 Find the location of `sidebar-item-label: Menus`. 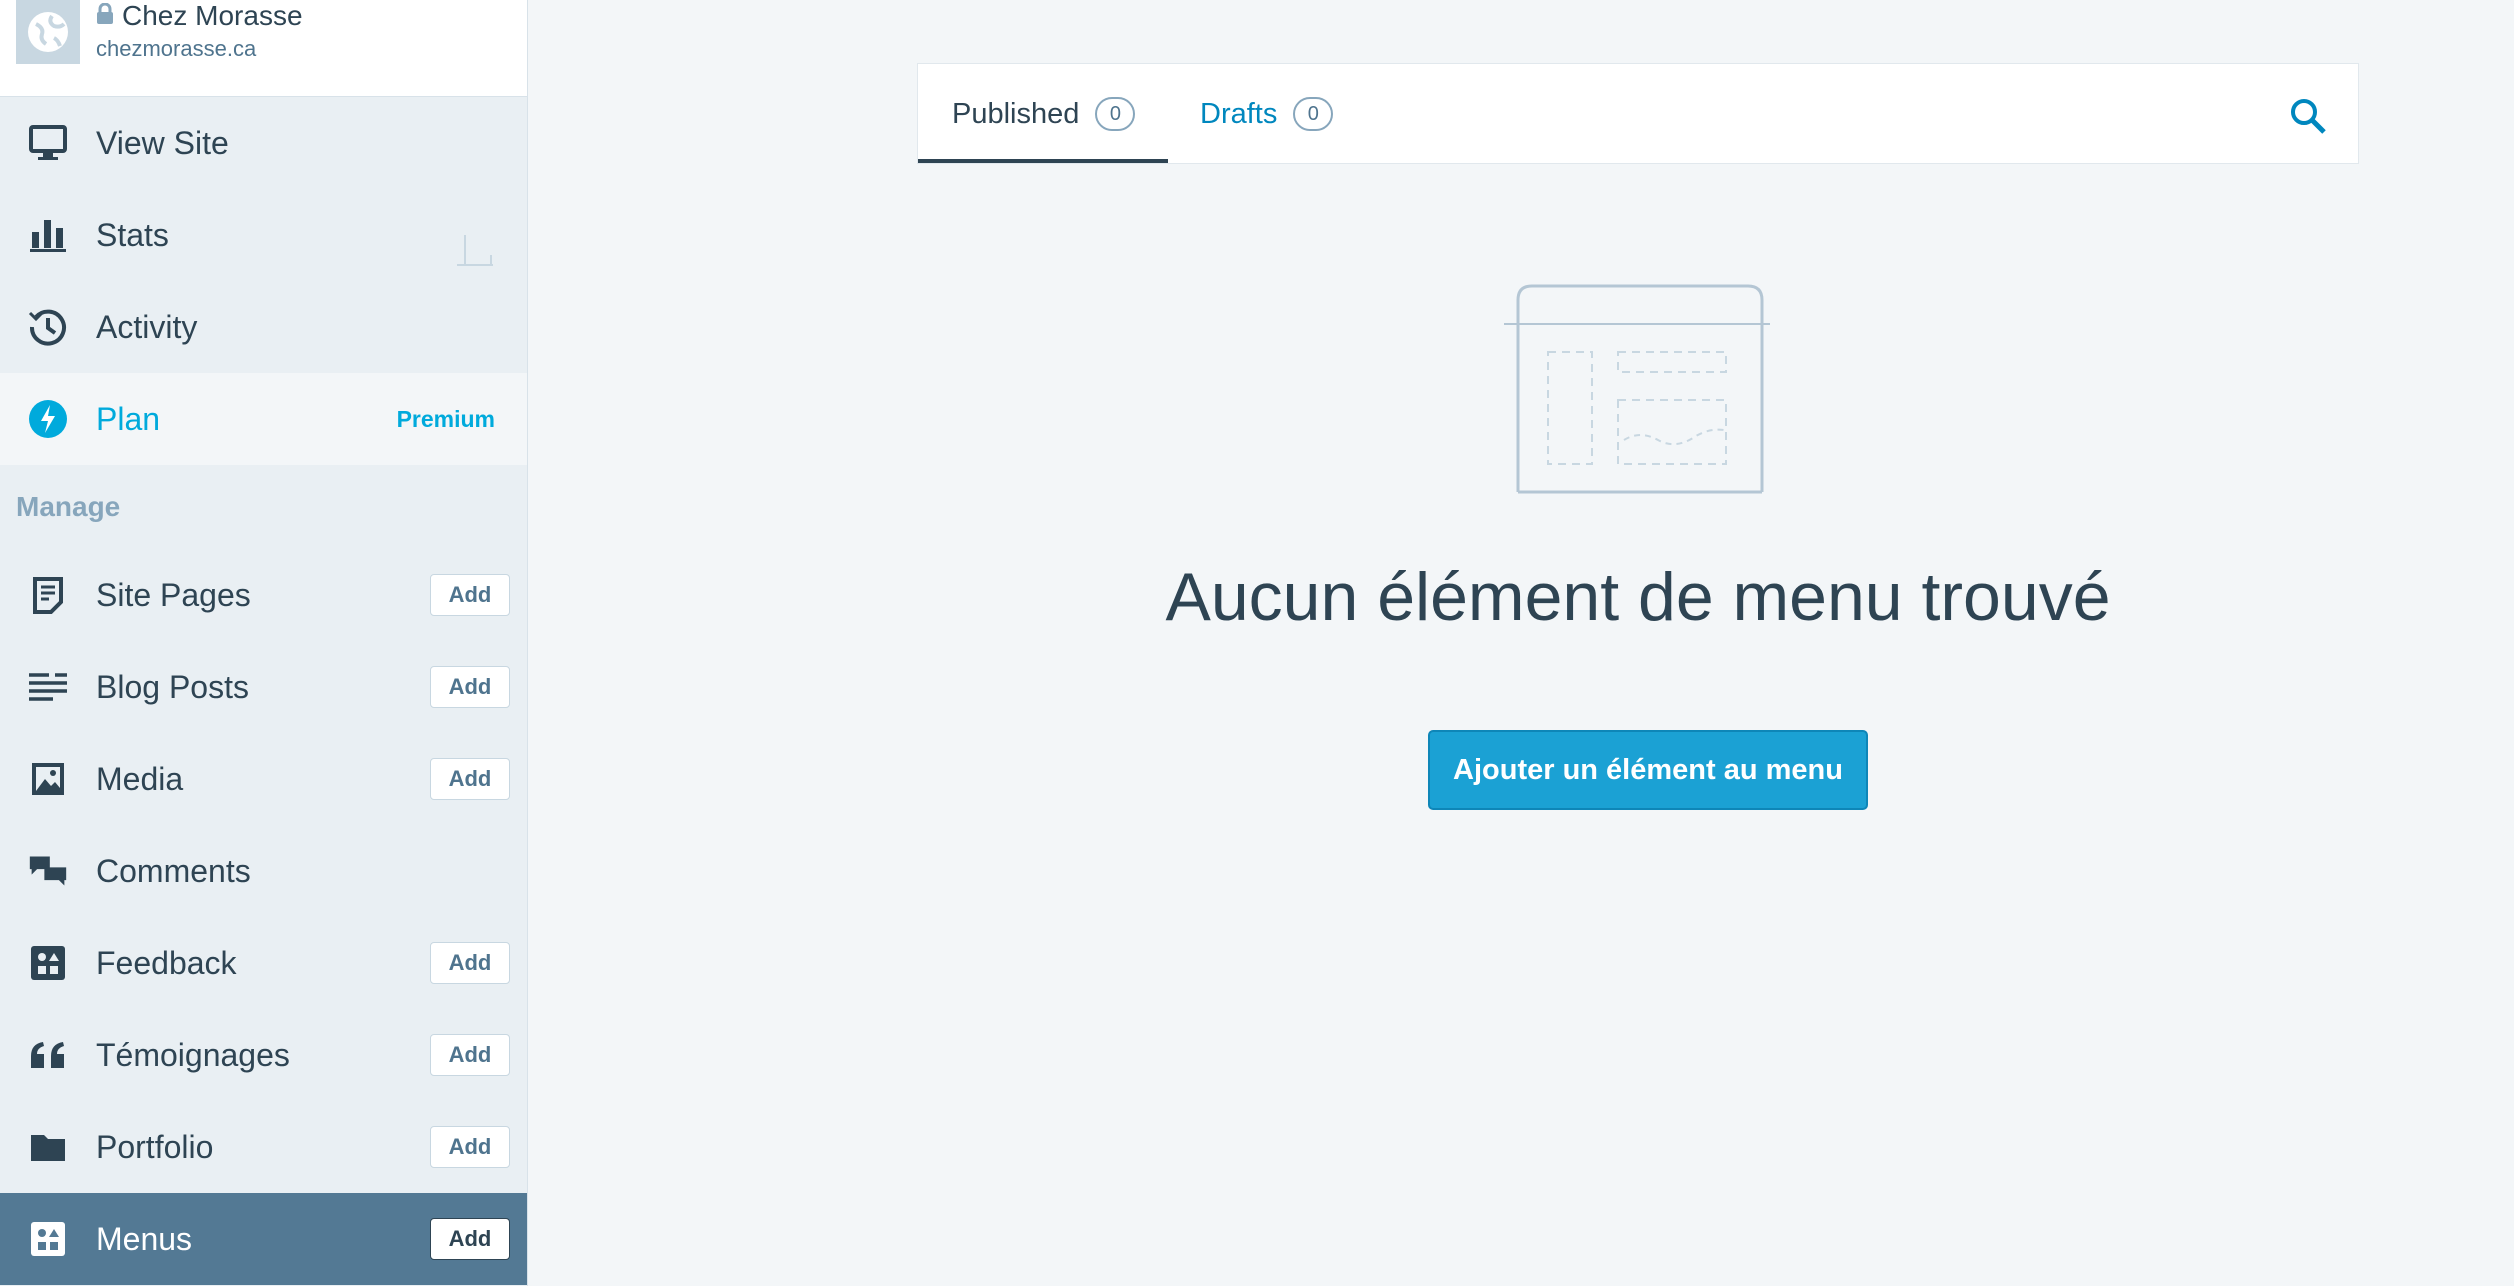

sidebar-item-label: Menus is located at coordinates (144, 1238).